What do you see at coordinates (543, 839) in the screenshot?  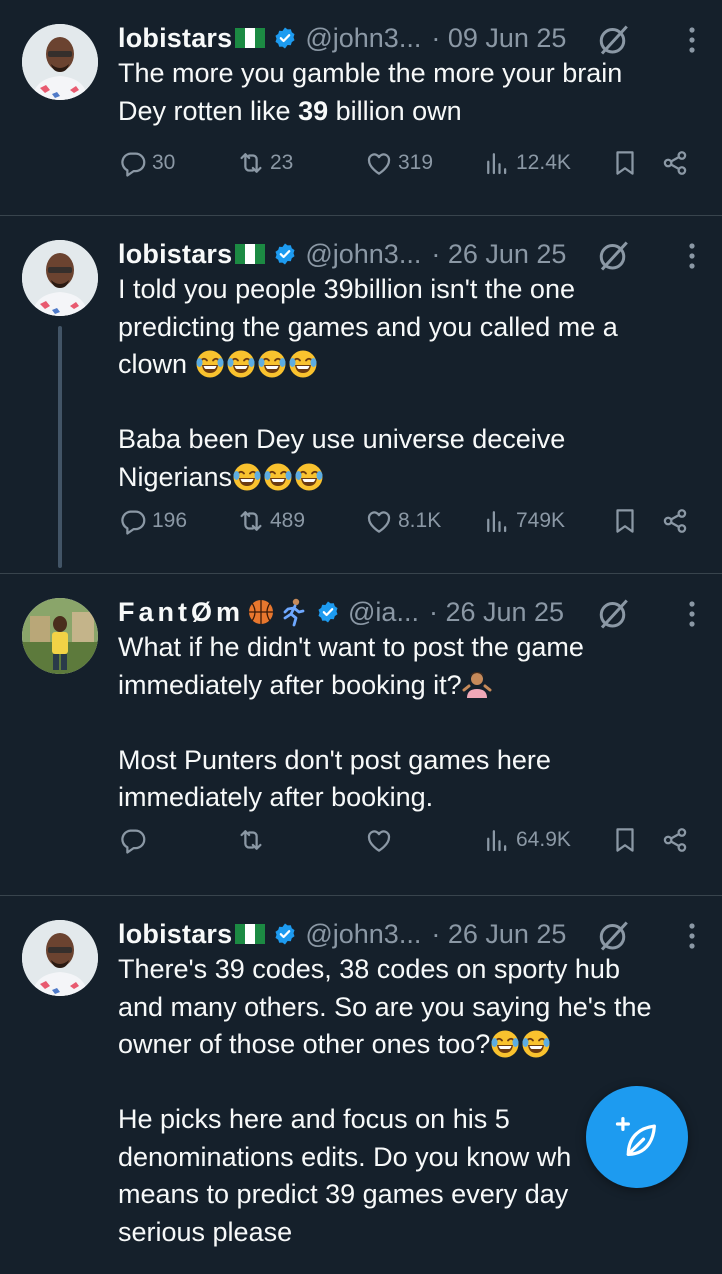 I see `view-count: 64.9K` at bounding box center [543, 839].